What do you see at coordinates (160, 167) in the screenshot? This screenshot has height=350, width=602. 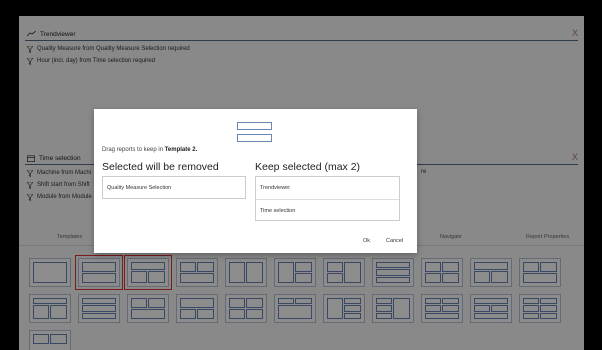 I see `removed-title: Selected will be removed` at bounding box center [160, 167].